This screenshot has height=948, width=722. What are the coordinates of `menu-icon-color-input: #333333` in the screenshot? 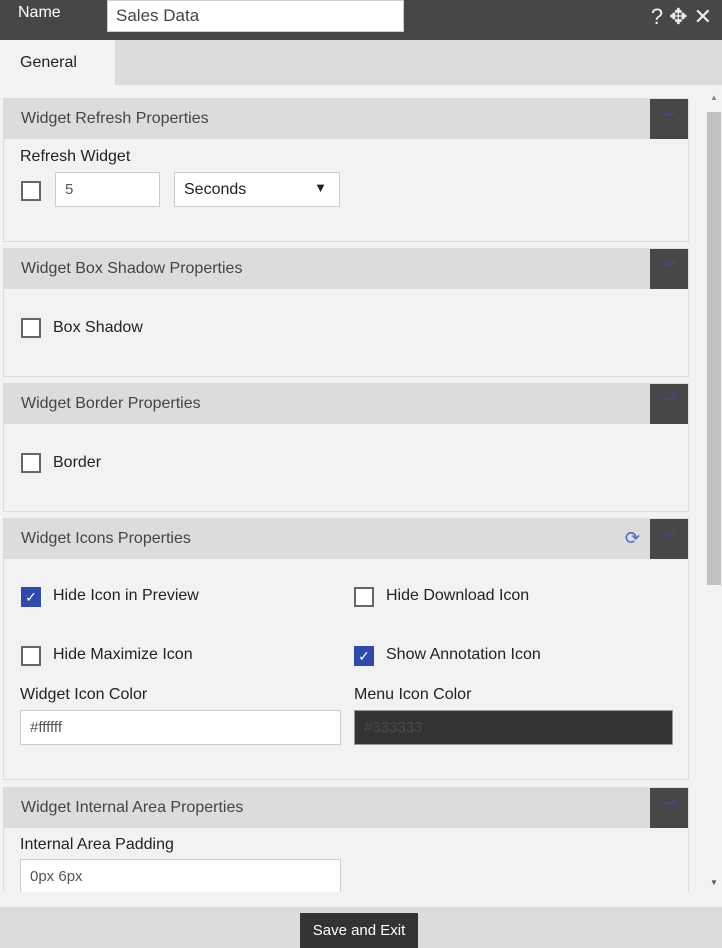 It's located at (513, 727).